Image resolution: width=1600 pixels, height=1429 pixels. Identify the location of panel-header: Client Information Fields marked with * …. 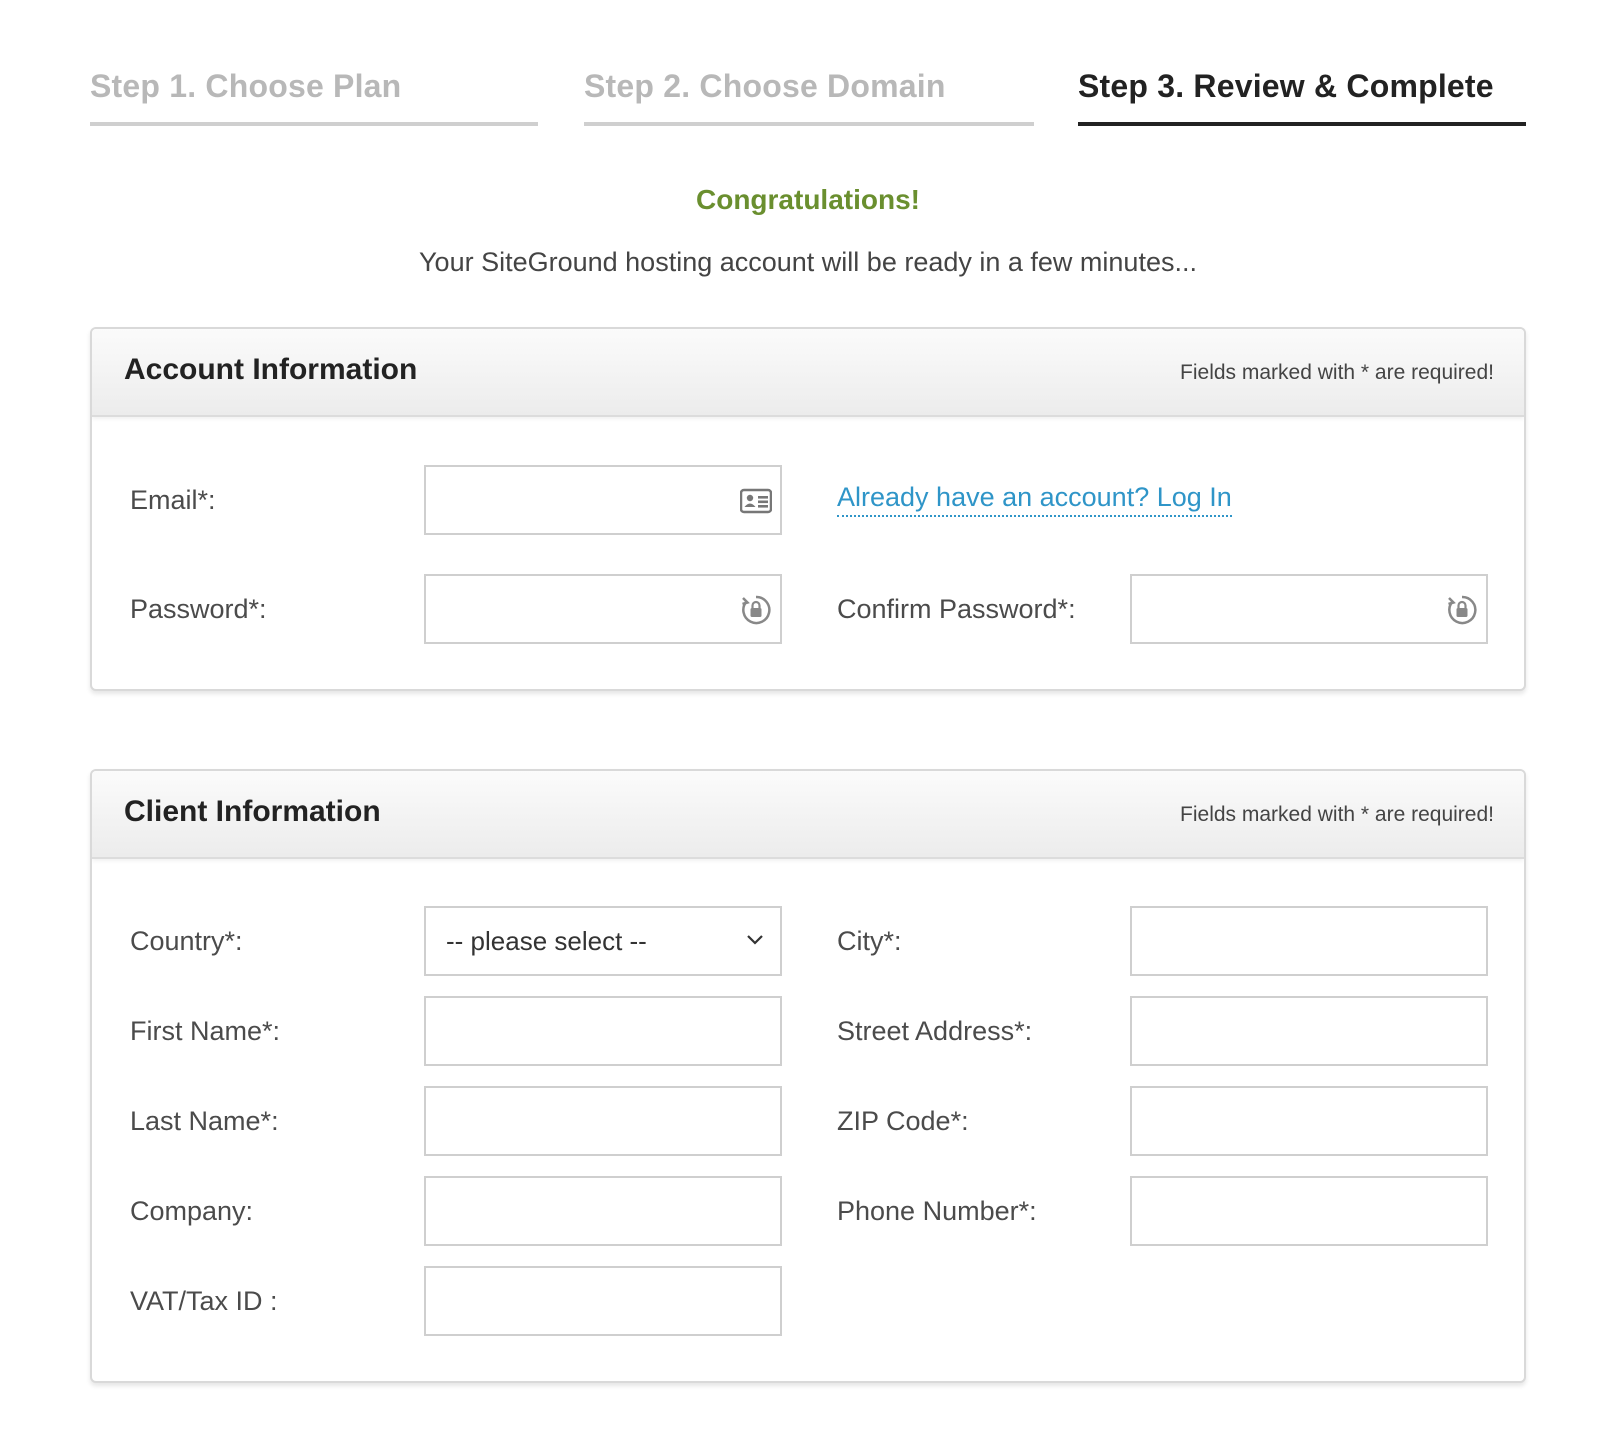
(808, 815).